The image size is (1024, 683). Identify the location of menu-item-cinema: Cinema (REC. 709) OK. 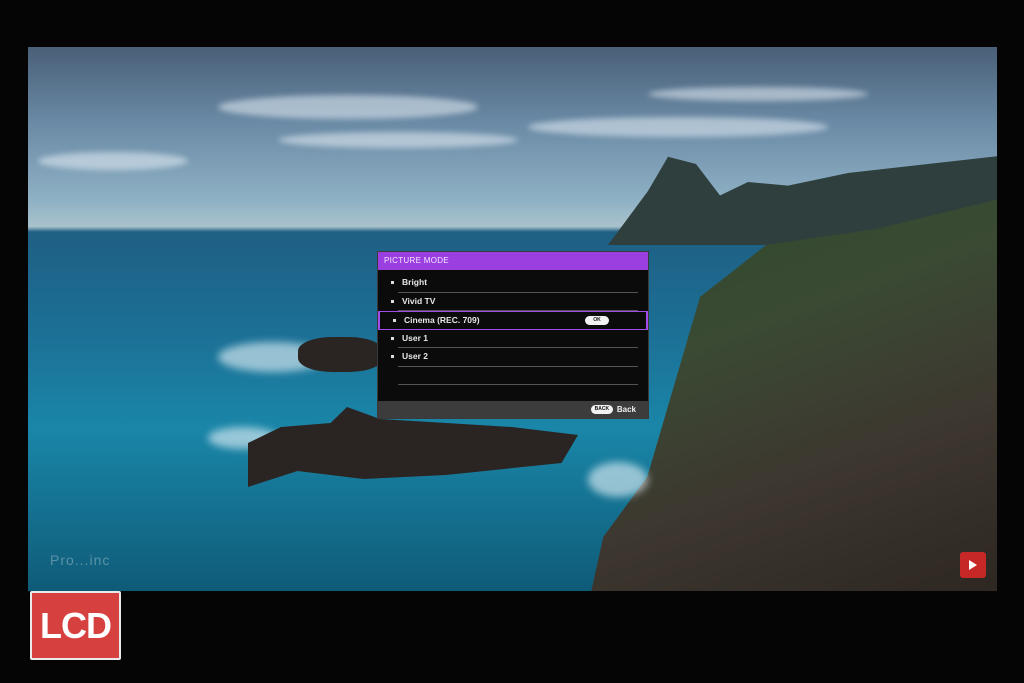
(513, 320).